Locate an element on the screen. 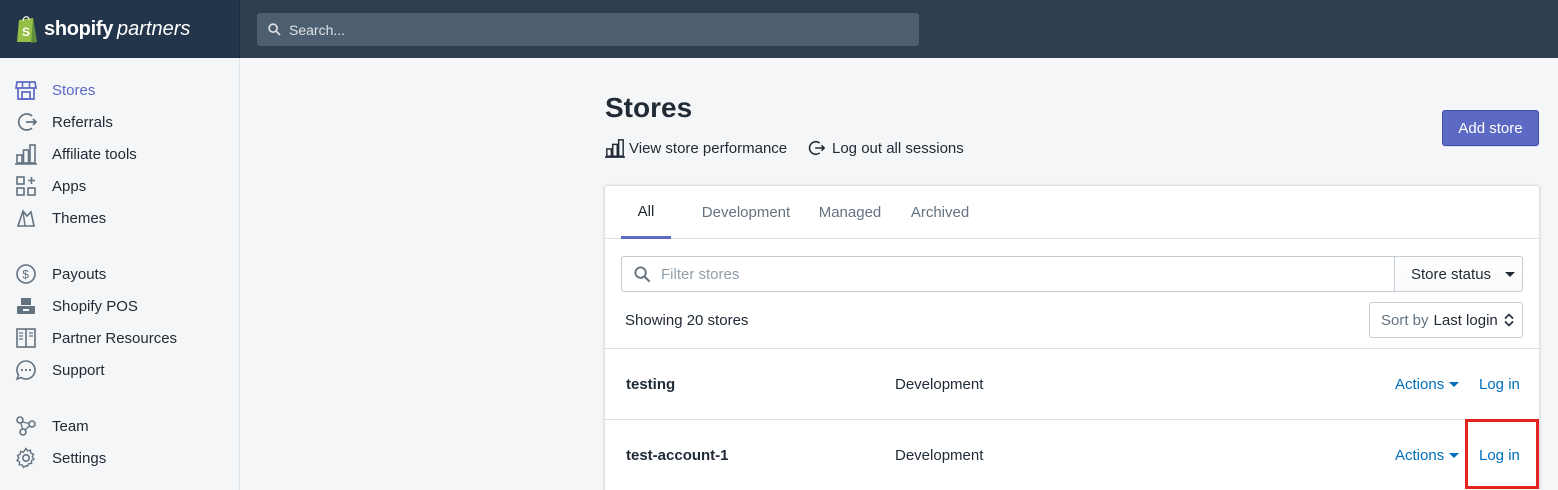 This screenshot has height=490, width=1558. sidebar-item-shopify-pos: Shopify POS is located at coordinates (119, 306).